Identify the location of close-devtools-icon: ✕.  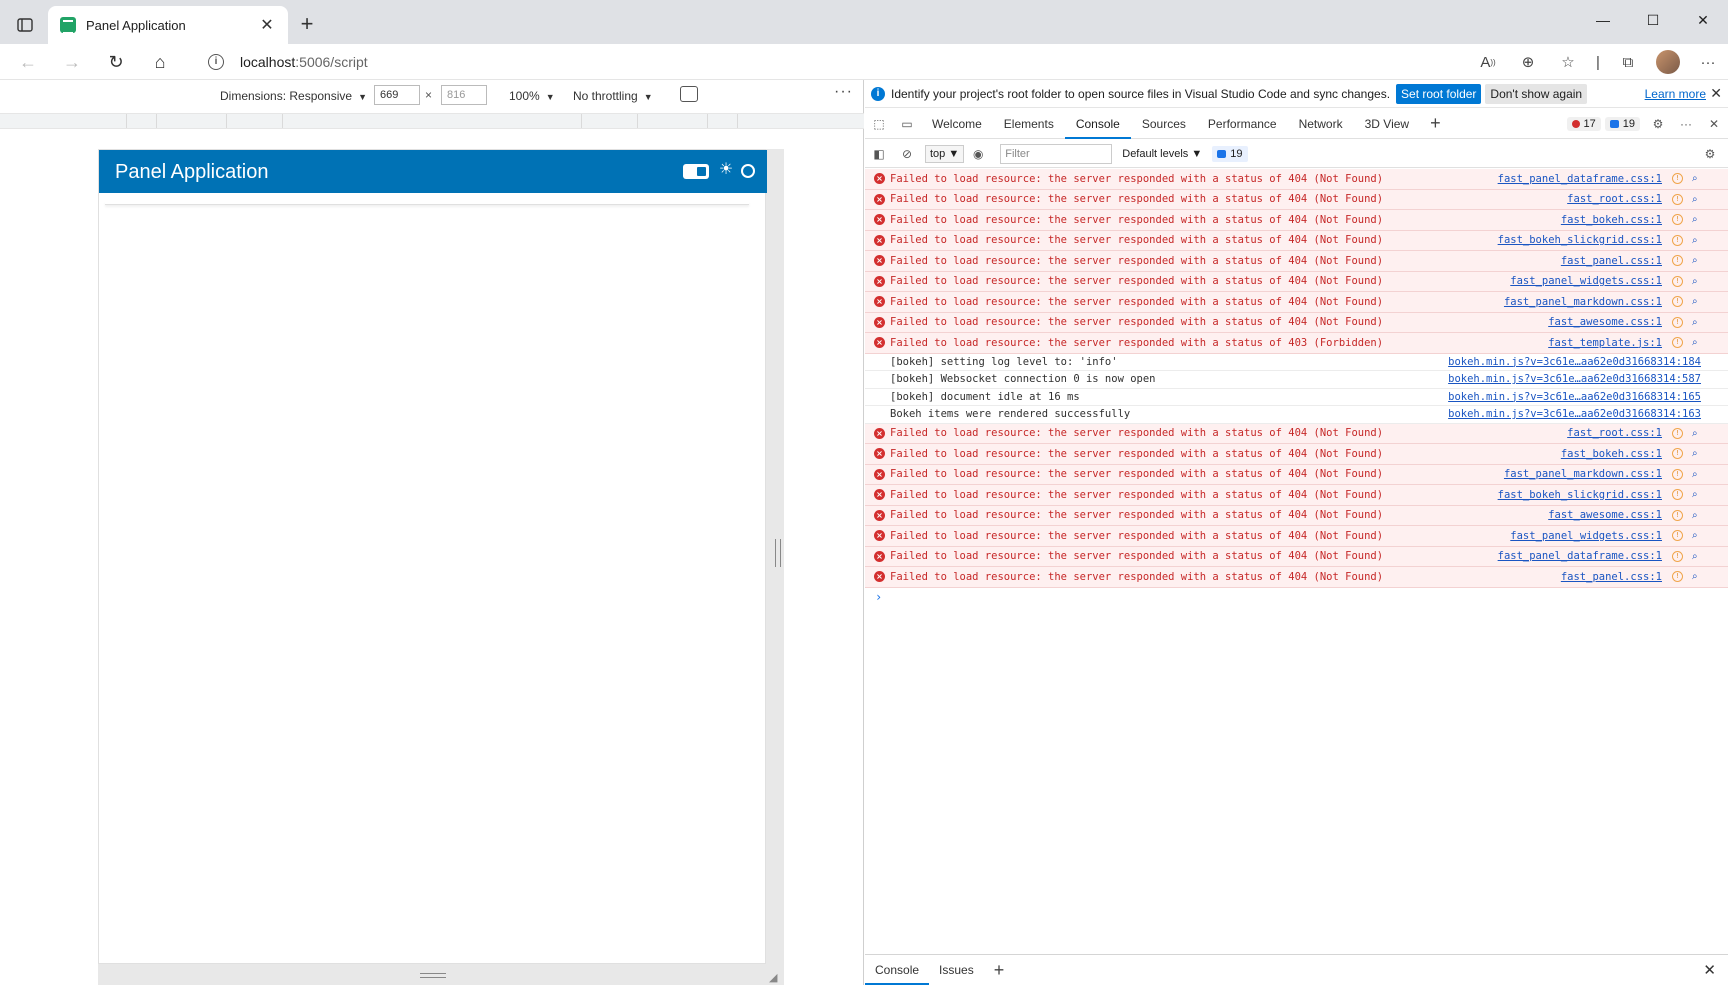
(1714, 124).